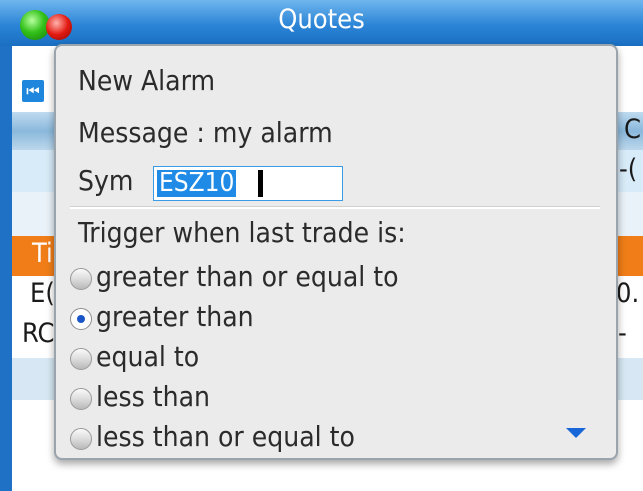 This screenshot has height=491, width=643. I want to click on option-label: less than, so click(153, 396).